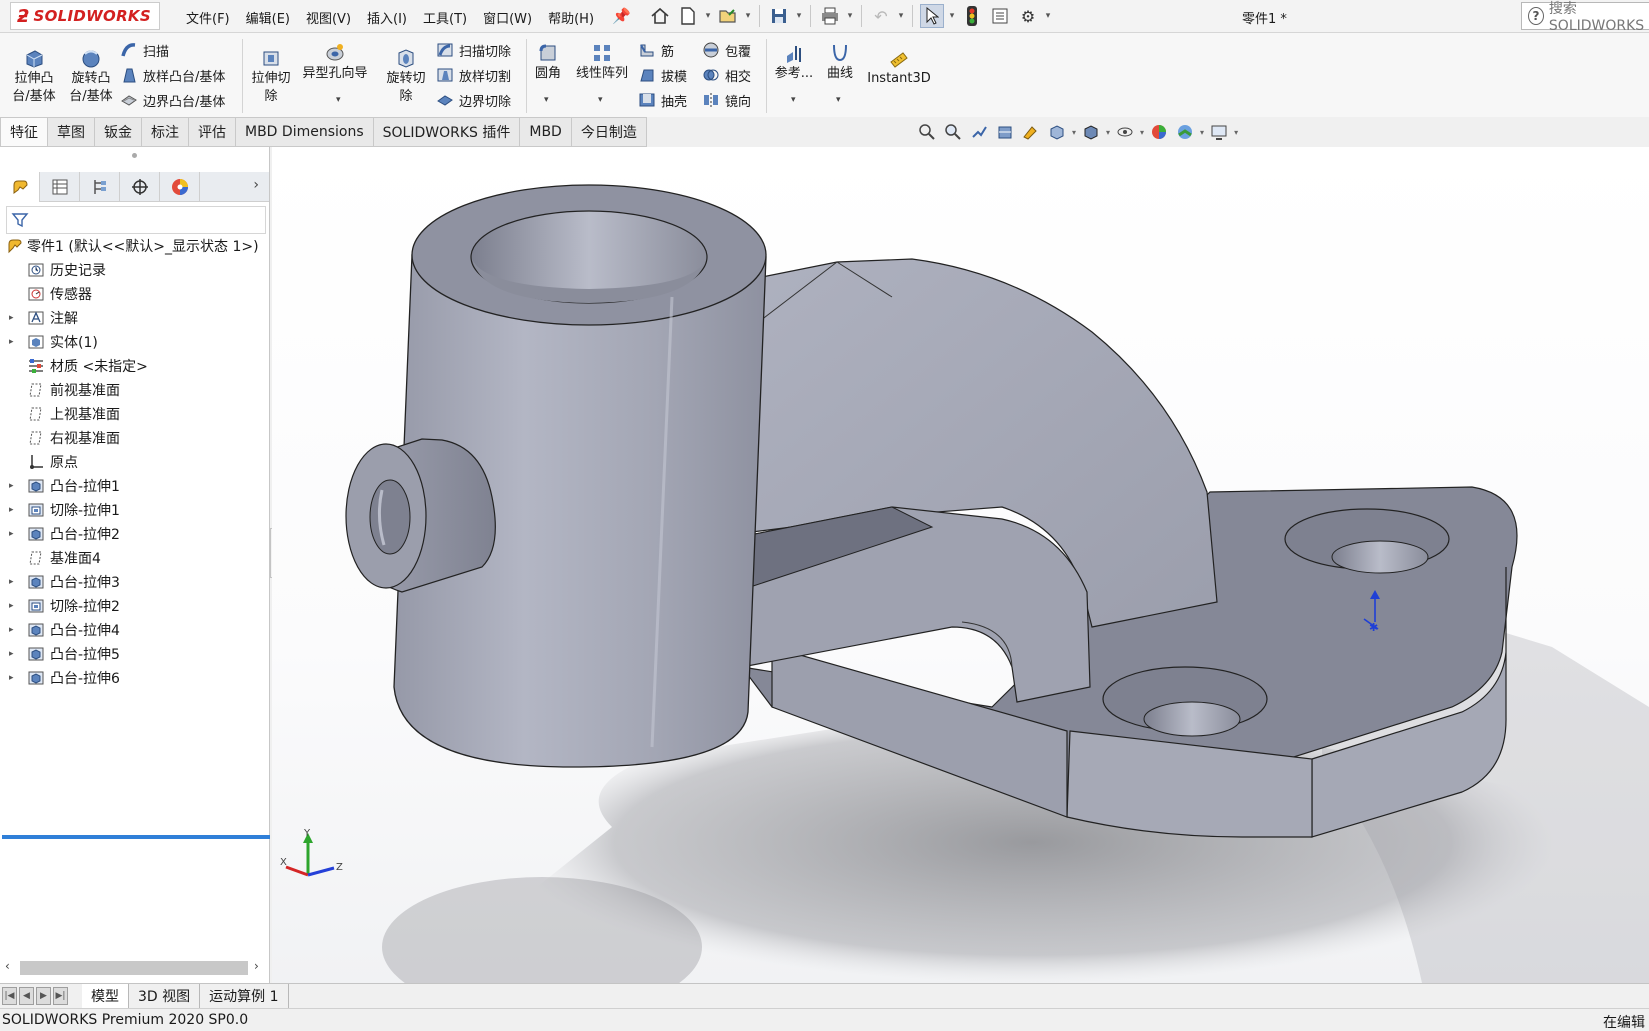 This screenshot has height=1031, width=1649. Describe the element at coordinates (268, 17) in the screenshot. I see `menu-edit: 编辑(E)` at that location.